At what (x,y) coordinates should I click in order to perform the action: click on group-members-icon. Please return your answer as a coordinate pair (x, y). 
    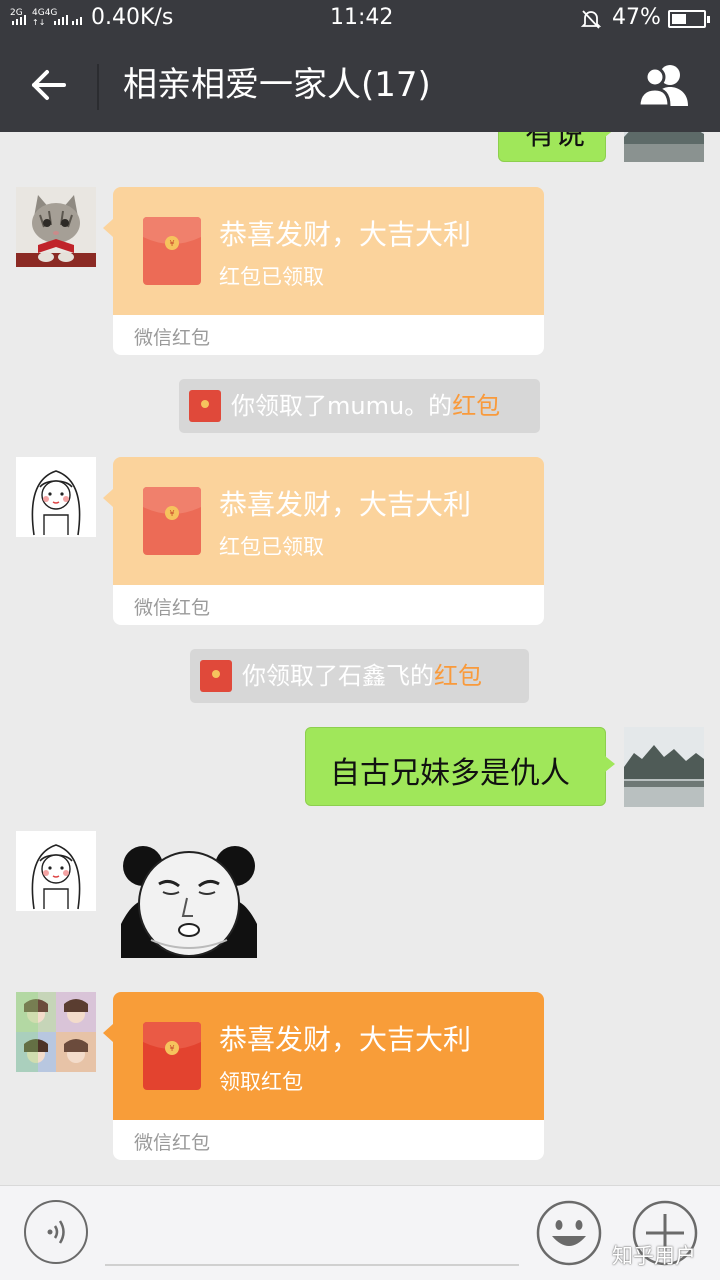
    Looking at the image, I should click on (664, 85).